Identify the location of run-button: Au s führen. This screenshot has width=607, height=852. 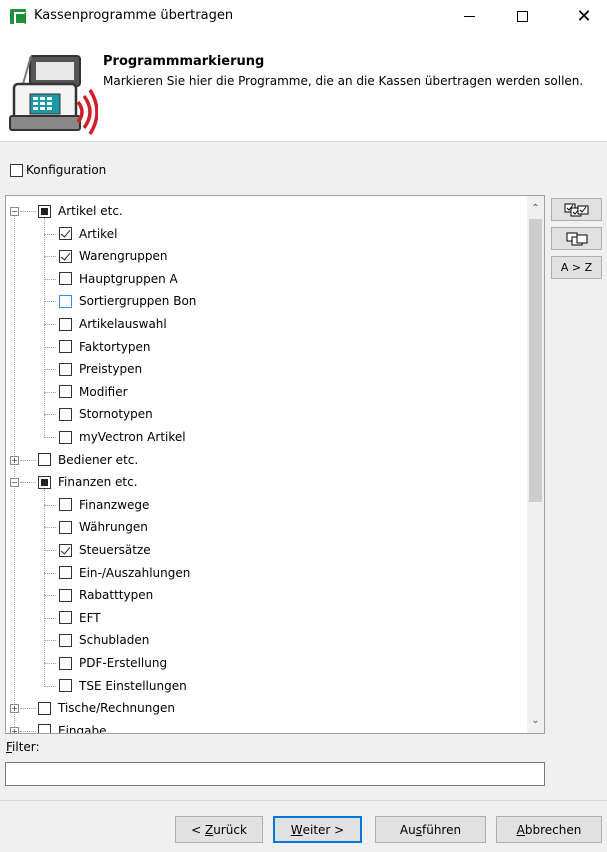
(430, 829).